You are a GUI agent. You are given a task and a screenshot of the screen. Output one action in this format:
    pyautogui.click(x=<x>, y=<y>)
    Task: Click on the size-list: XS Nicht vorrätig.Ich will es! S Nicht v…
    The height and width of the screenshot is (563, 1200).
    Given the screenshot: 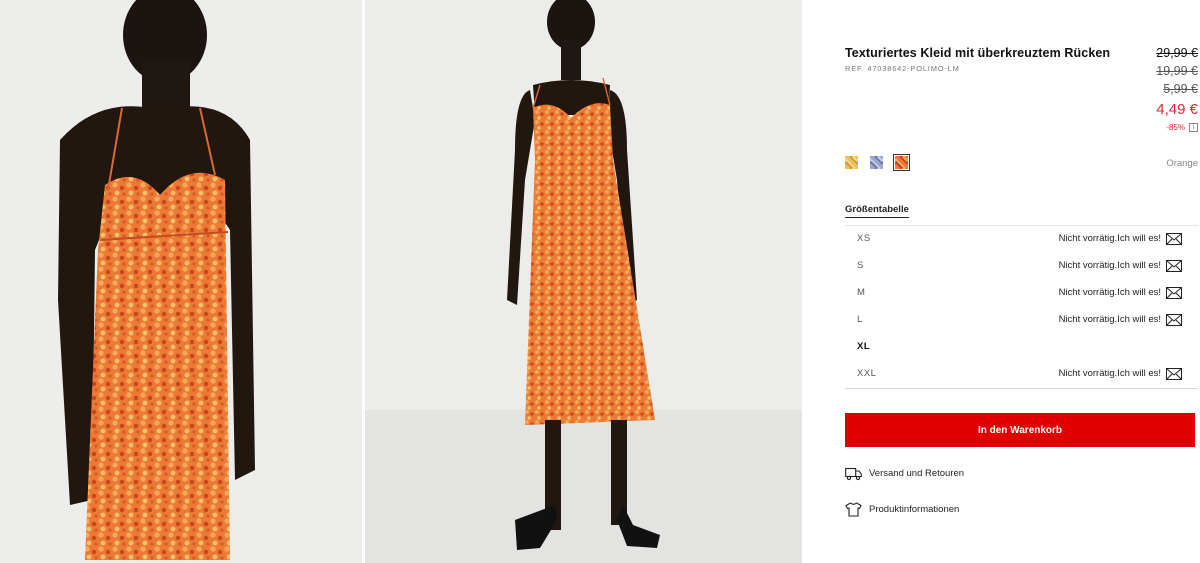 What is the action you would take?
    pyautogui.click(x=1021, y=307)
    